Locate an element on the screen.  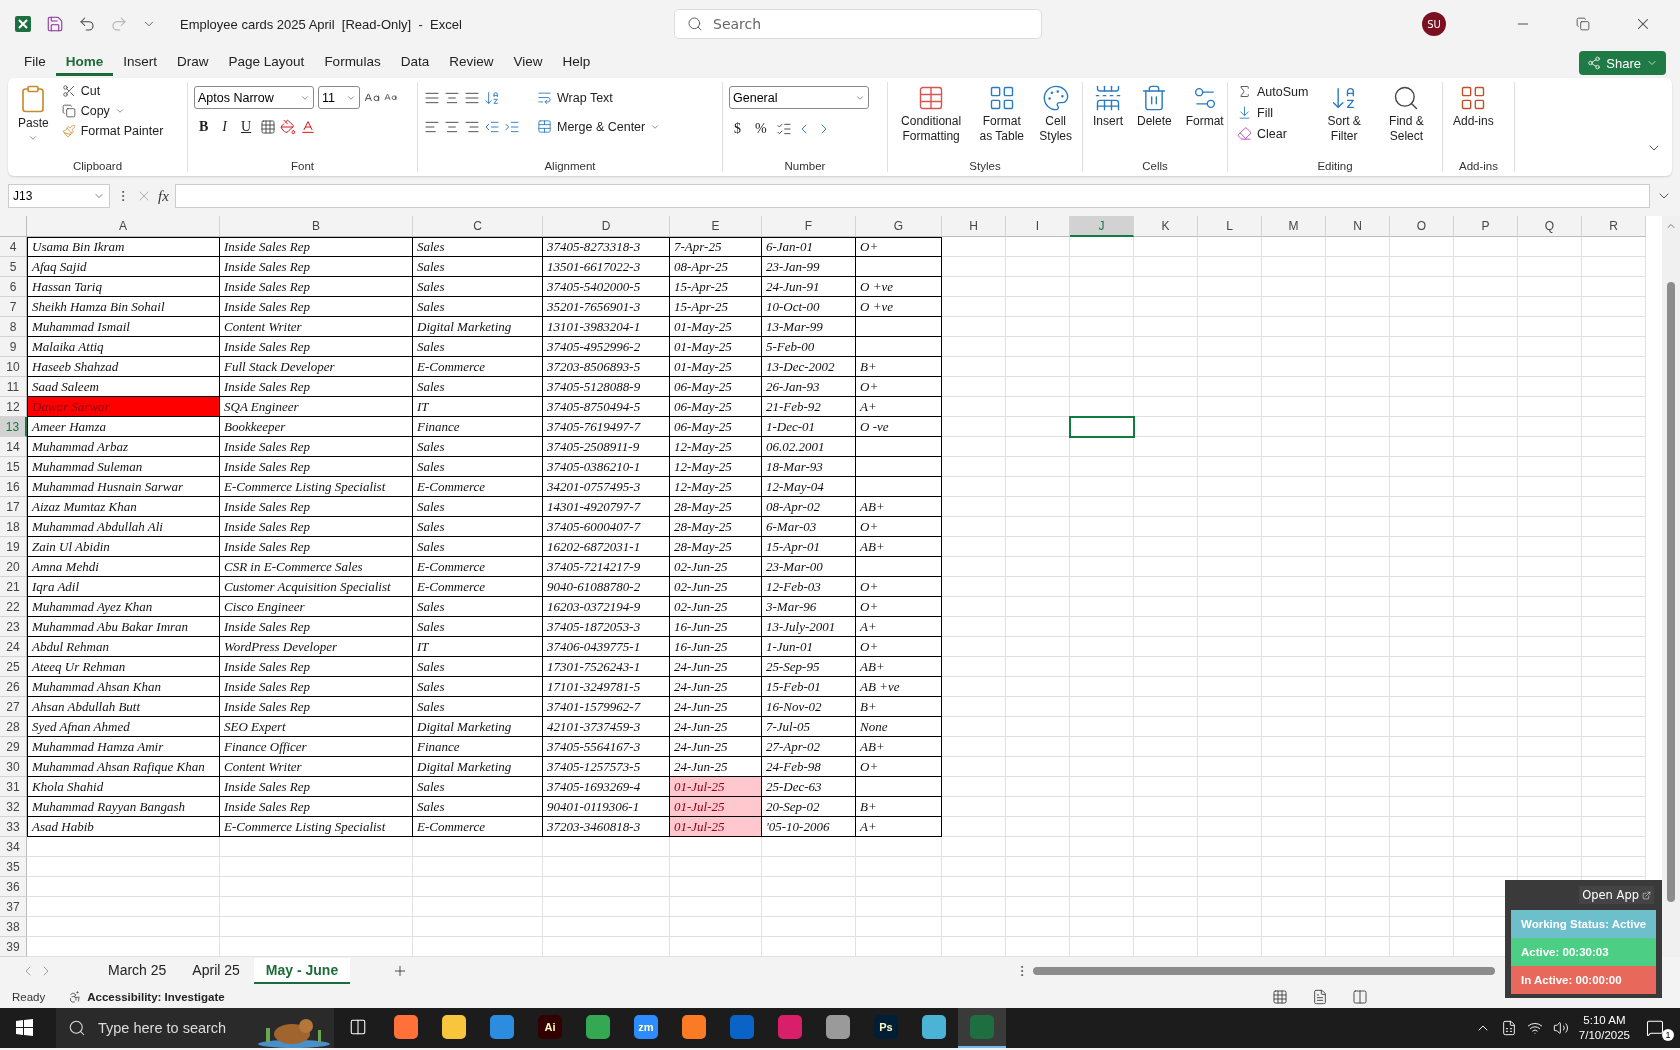
row-header: 15 is located at coordinates (13, 467).